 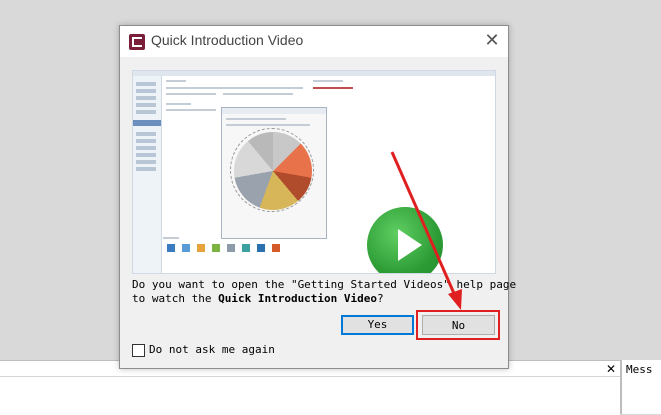 What do you see at coordinates (377, 325) in the screenshot?
I see `yes-button: Yes` at bounding box center [377, 325].